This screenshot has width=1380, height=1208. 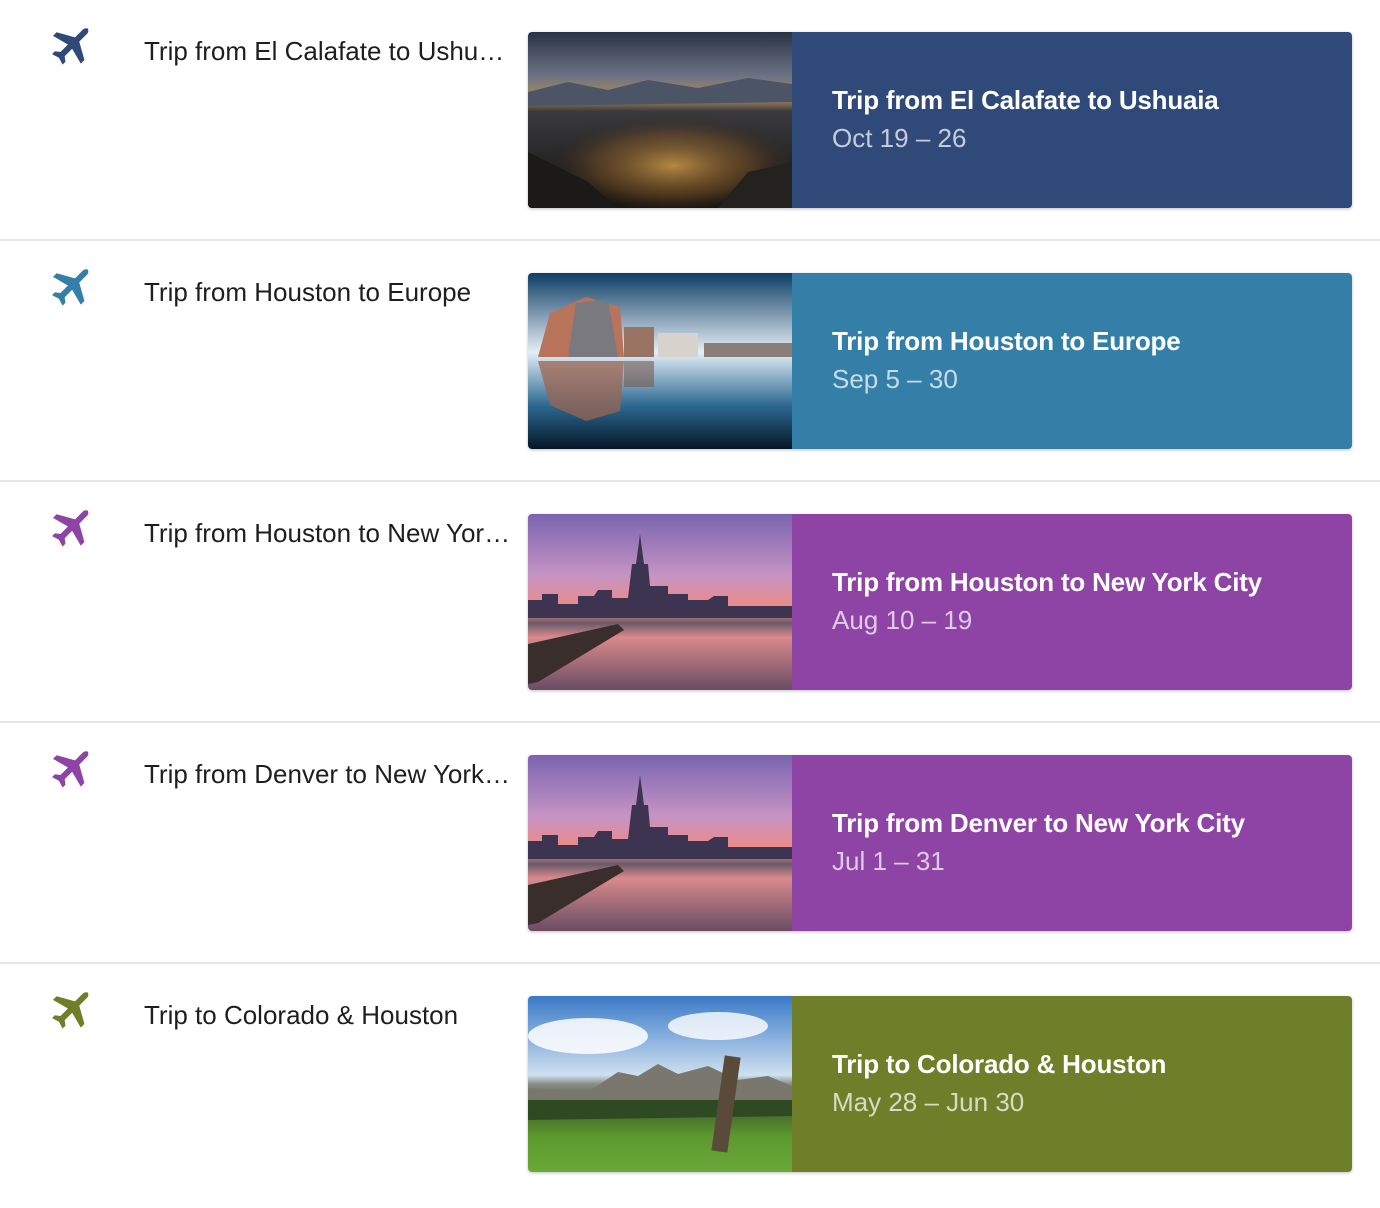 What do you see at coordinates (888, 861) in the screenshot?
I see `trip-card-dates: Jul 1 – 31` at bounding box center [888, 861].